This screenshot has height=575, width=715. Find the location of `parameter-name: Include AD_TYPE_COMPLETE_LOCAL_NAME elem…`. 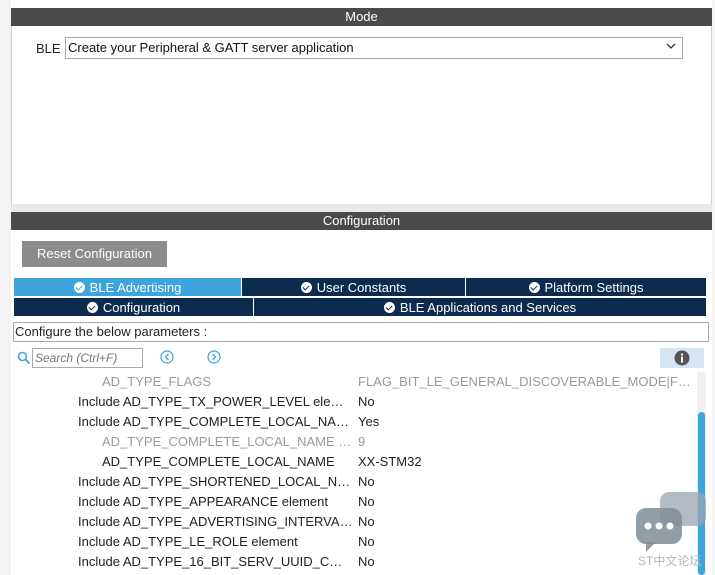

parameter-name: Include AD_TYPE_COMPLETE_LOCAL_NAME elem… is located at coordinates (215, 421).